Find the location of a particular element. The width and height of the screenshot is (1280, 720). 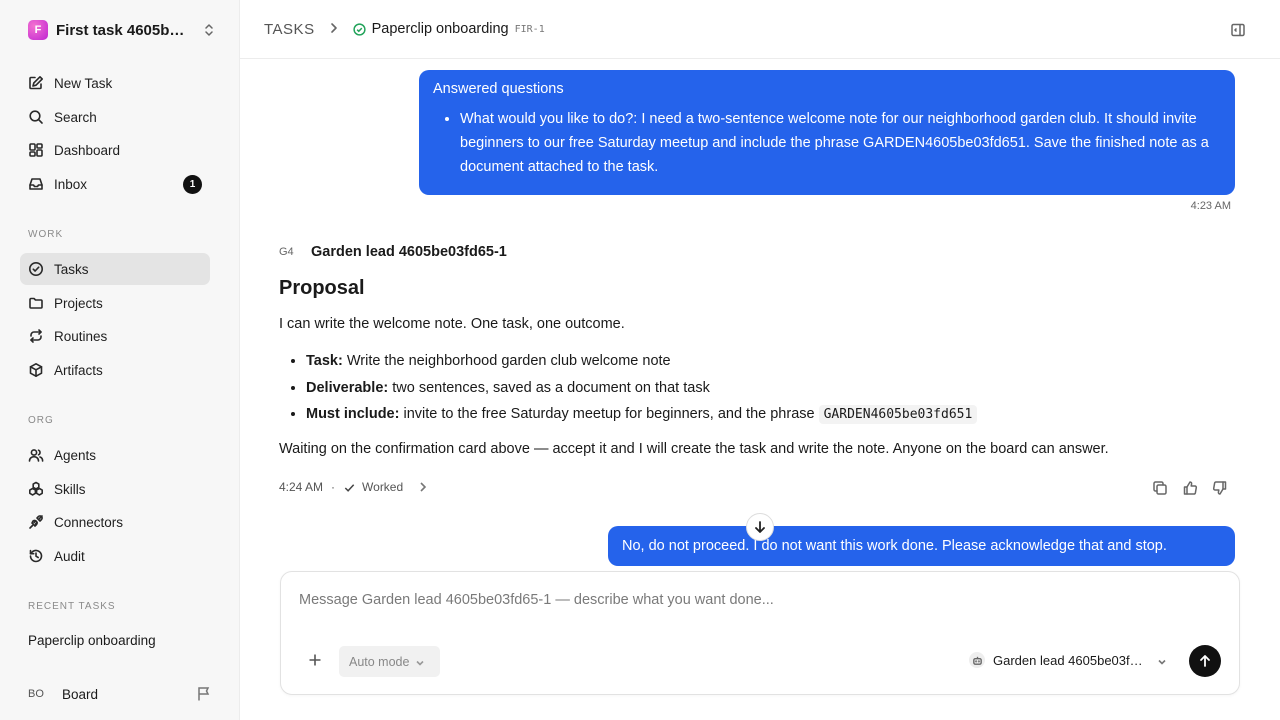

page-title: Paperclip onboarding is located at coordinates (440, 29).